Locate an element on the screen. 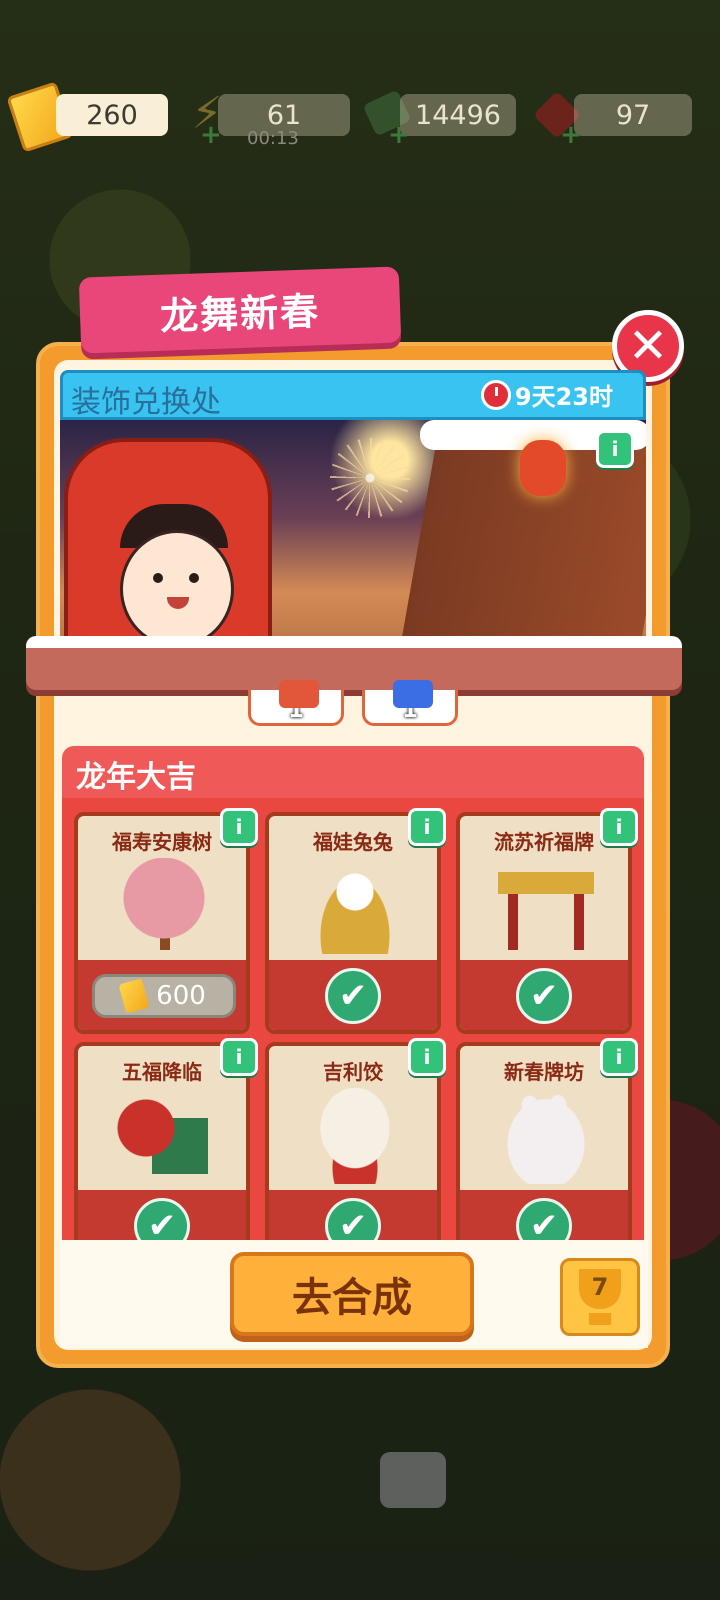 This screenshot has width=720, height=1600. trophy-button: 7 is located at coordinates (600, 1297).